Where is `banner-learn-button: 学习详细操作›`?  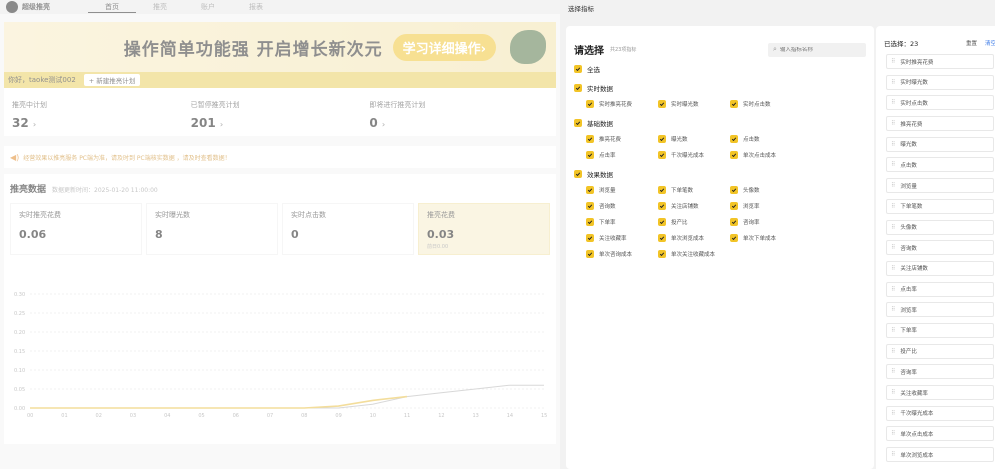 banner-learn-button: 学习详细操作› is located at coordinates (444, 47).